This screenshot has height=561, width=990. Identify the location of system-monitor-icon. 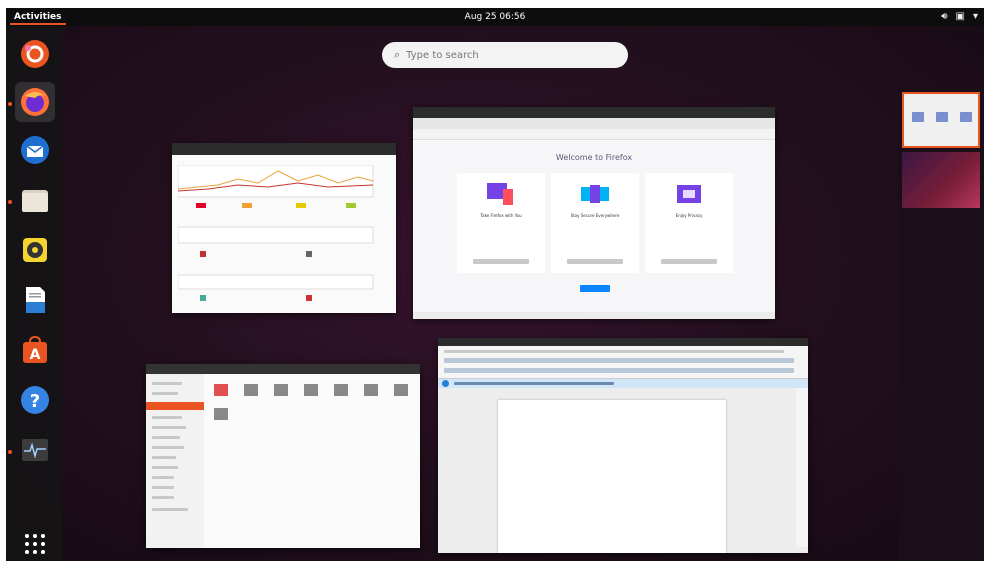
(35, 450).